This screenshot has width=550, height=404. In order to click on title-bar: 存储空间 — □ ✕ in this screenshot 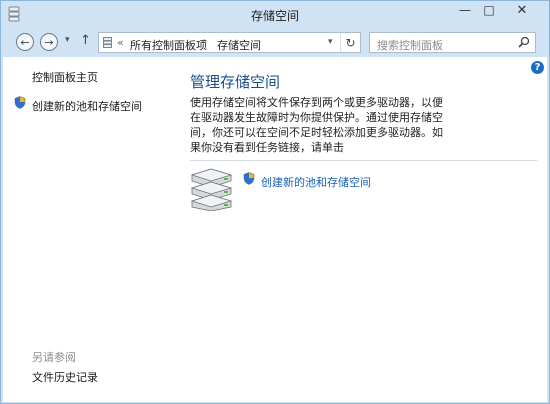, I will do `click(275, 14)`.